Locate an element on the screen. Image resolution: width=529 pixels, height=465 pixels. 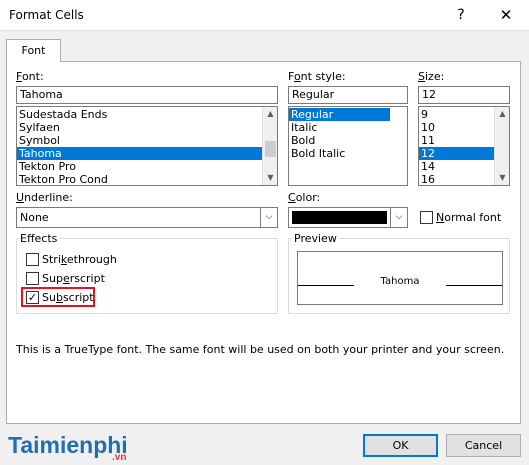
underline-label: Underline: is located at coordinates (44, 197).